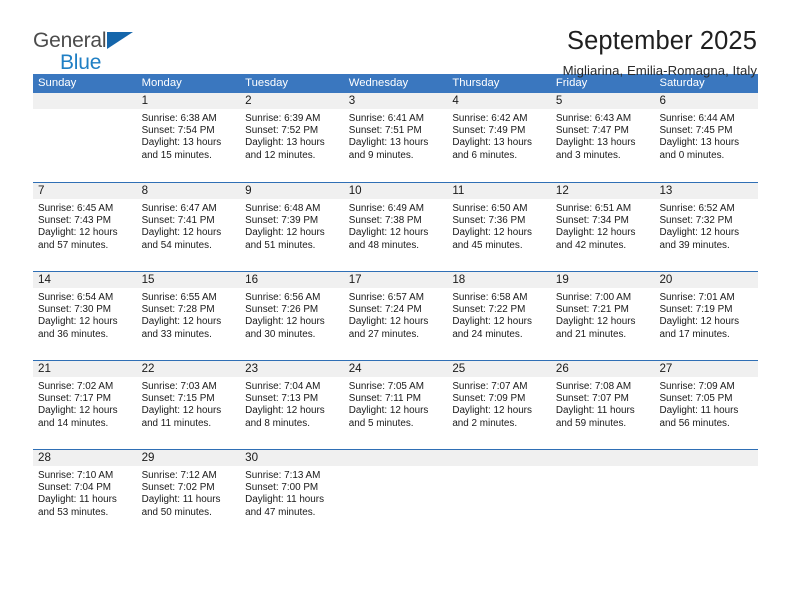 This screenshot has height=612, width=792. Describe the element at coordinates (179, 386) in the screenshot. I see `sunrise-text: Sunrise: 7:03 AM` at that location.